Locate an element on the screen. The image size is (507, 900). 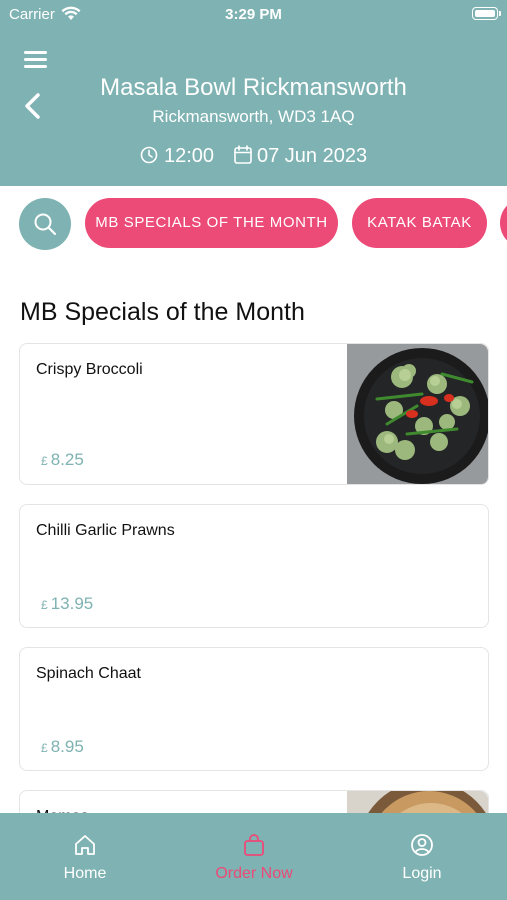
item-name: Chilli Garlic Prawns is located at coordinates (105, 530).